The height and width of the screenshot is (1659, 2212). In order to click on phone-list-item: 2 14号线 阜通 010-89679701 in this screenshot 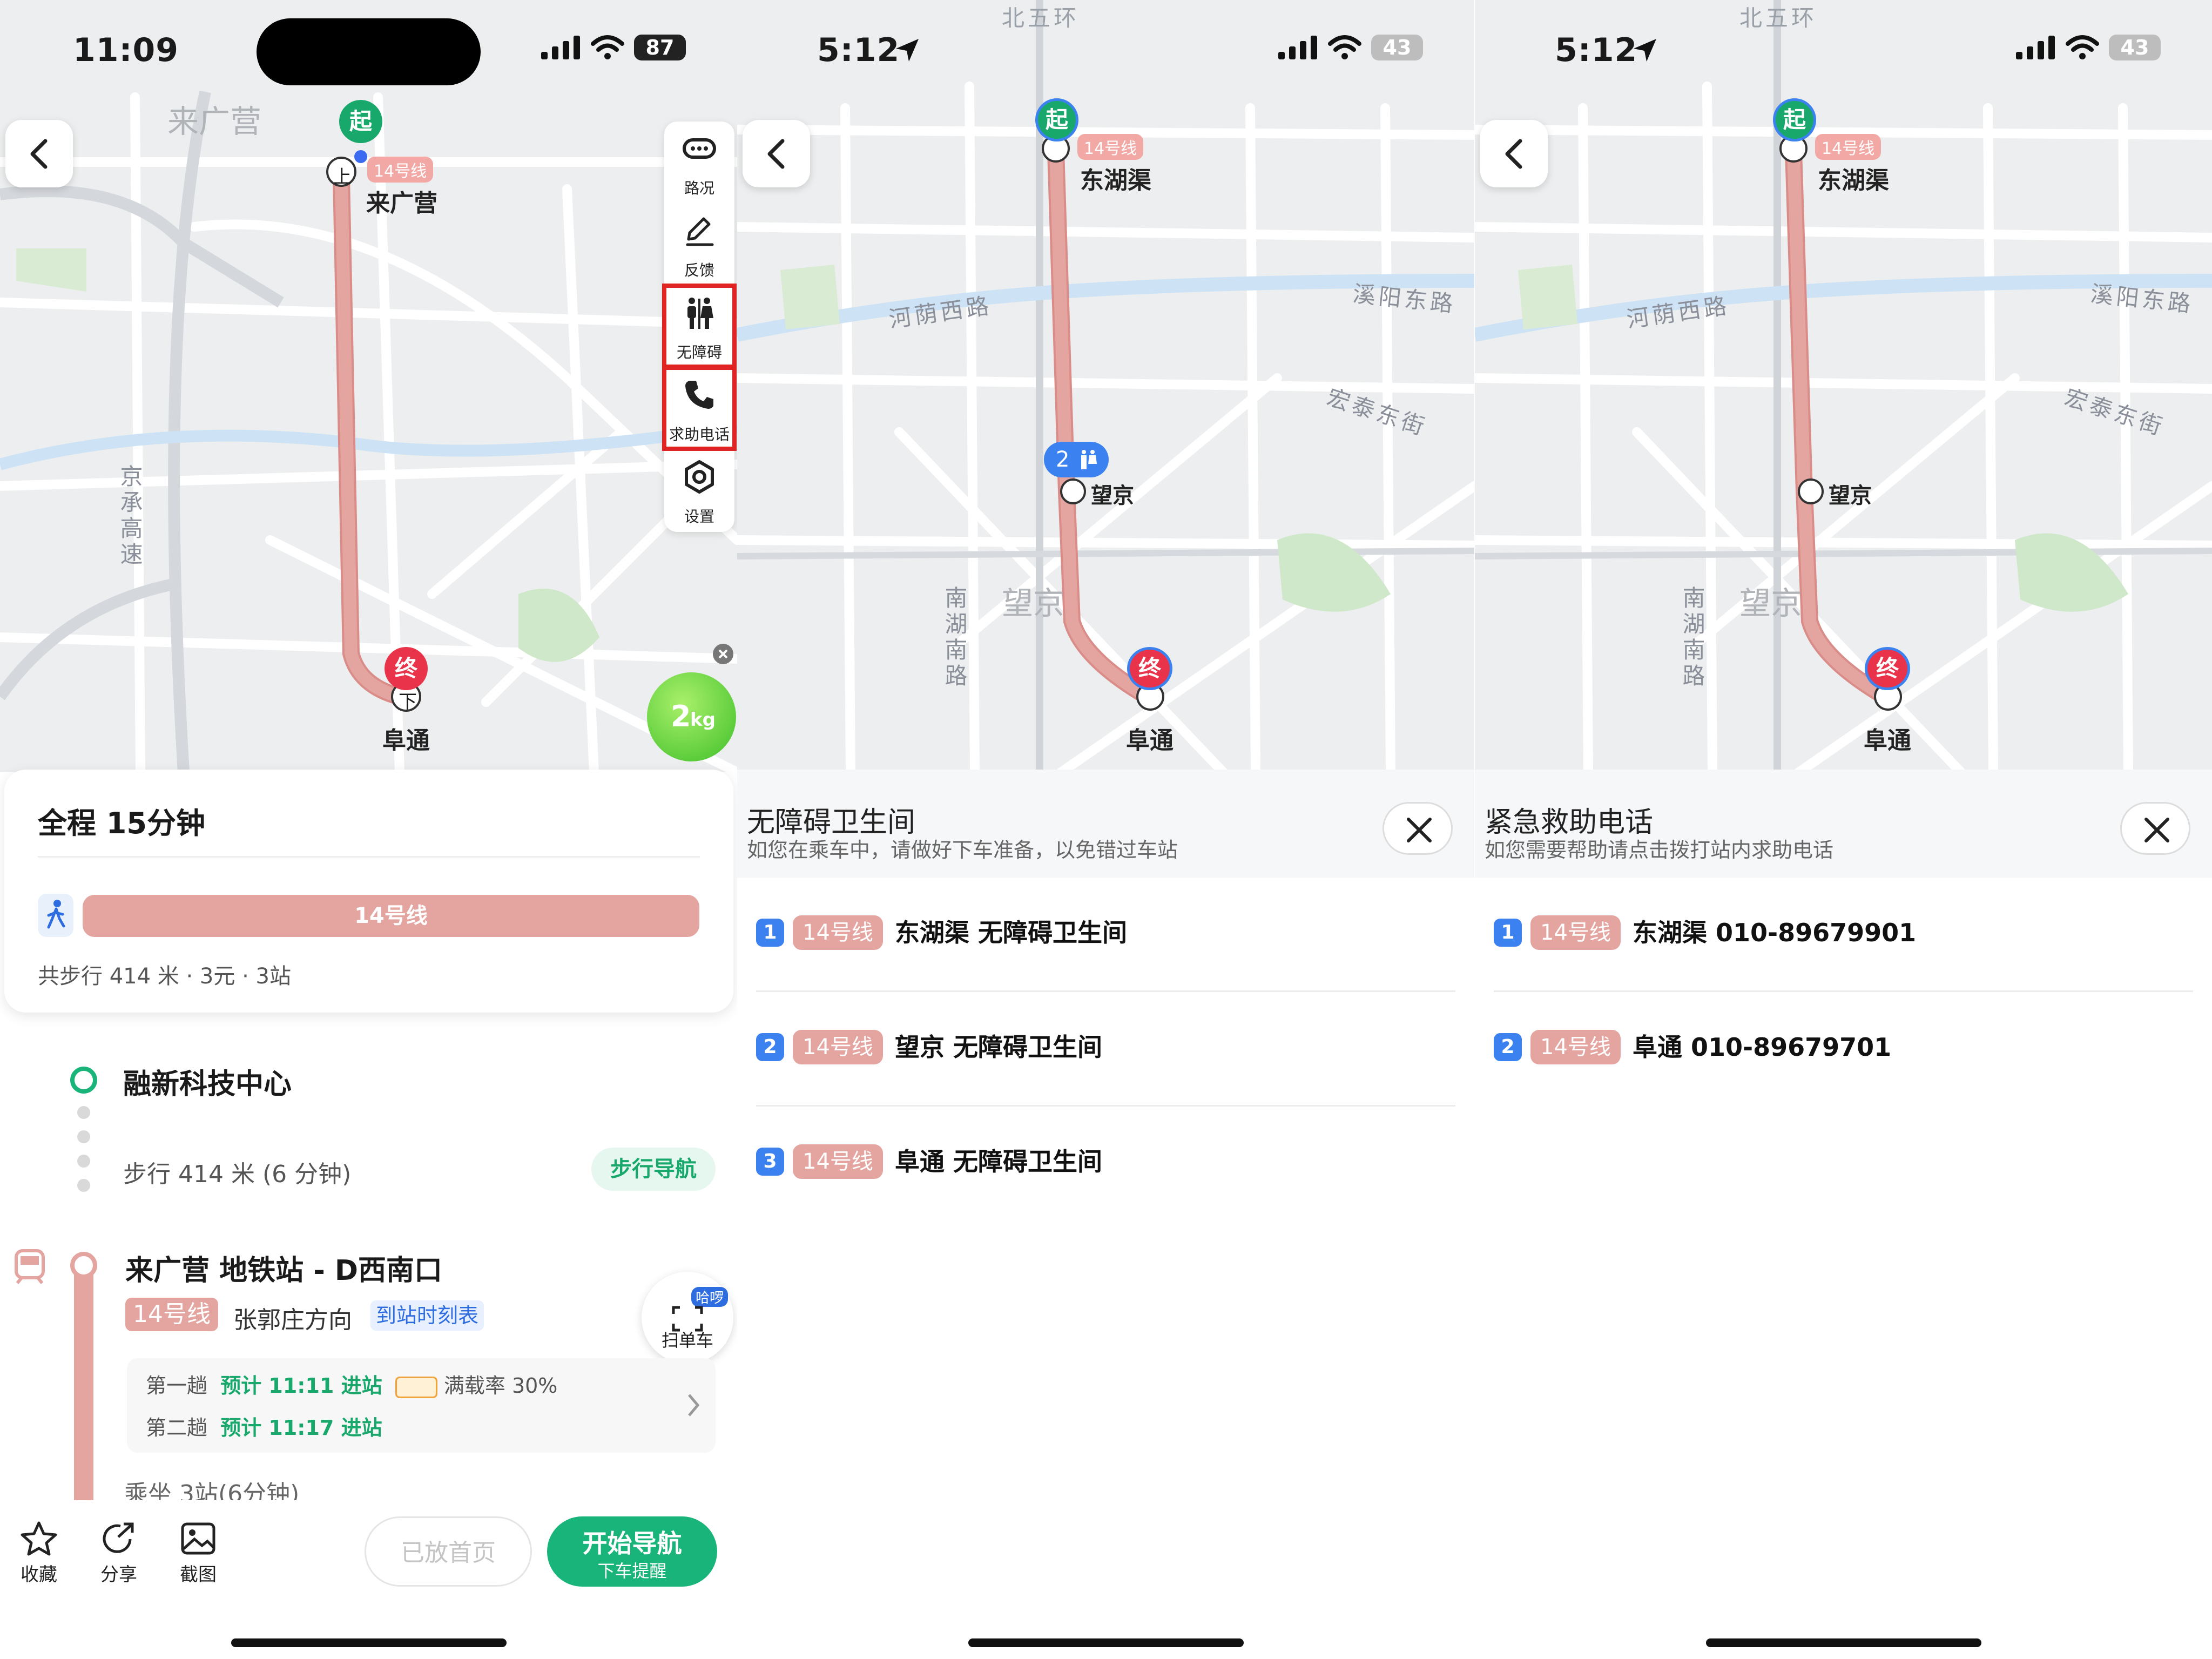, I will do `click(1843, 1049)`.